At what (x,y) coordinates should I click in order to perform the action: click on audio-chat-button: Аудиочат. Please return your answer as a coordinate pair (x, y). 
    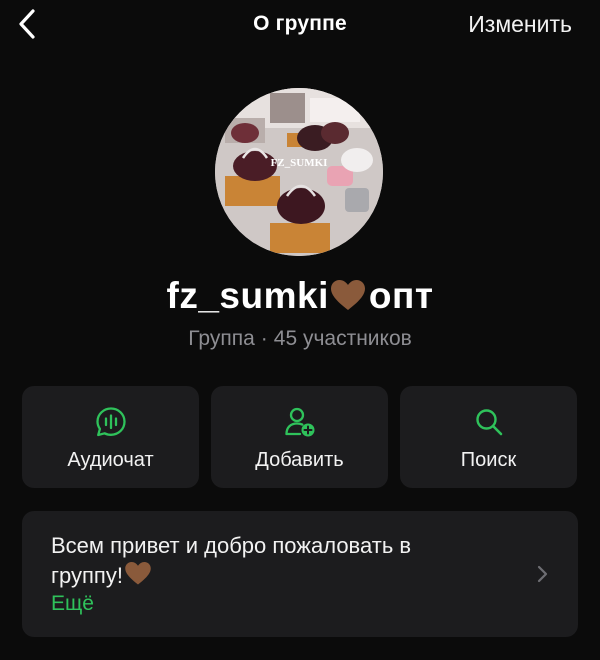
    Looking at the image, I should click on (110, 437).